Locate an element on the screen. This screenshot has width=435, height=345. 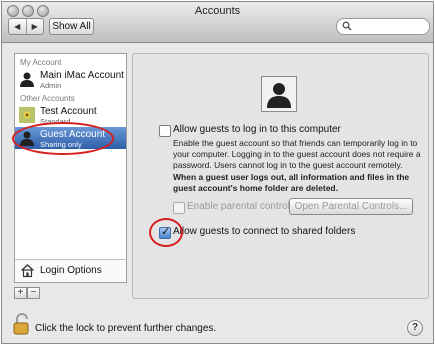
navigation-buttons: ◀ ▶ is located at coordinates (26, 26).